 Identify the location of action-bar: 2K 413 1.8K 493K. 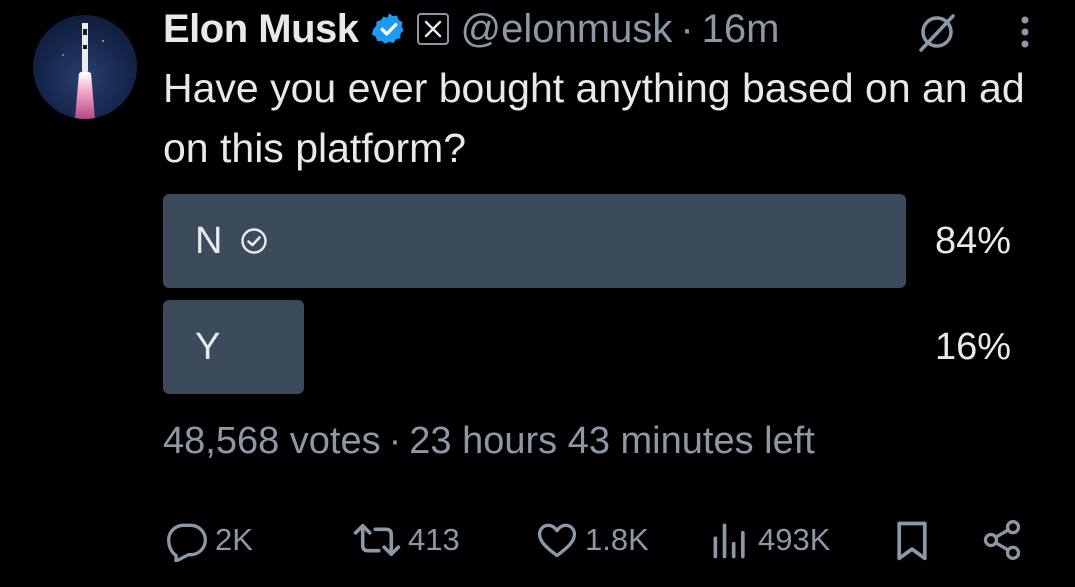
(537, 540).